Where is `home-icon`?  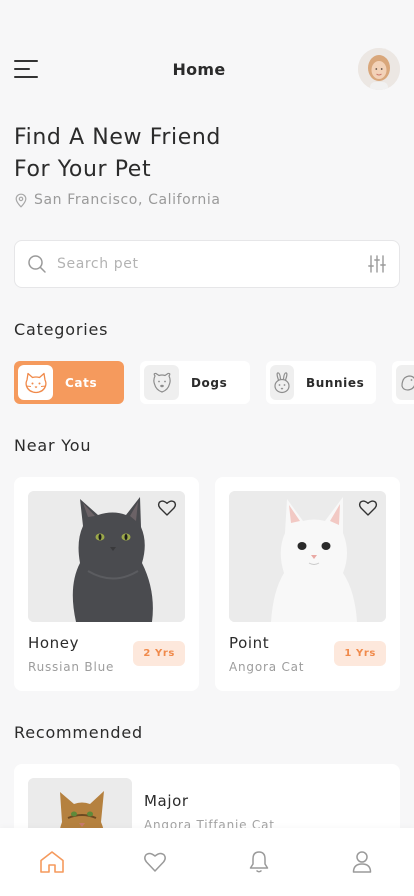 home-icon is located at coordinates (51, 862).